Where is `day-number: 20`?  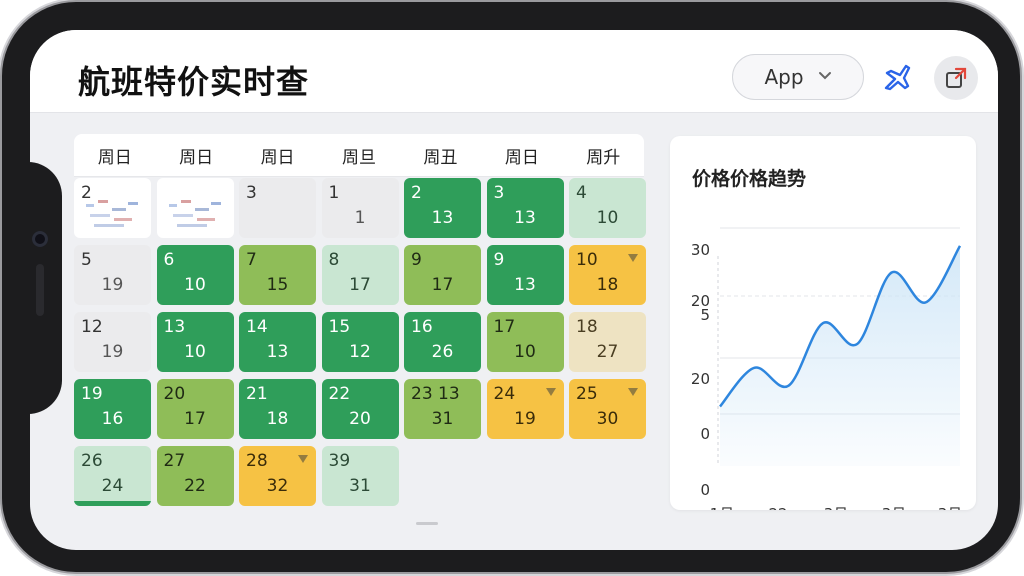
day-number: 20 is located at coordinates (174, 394).